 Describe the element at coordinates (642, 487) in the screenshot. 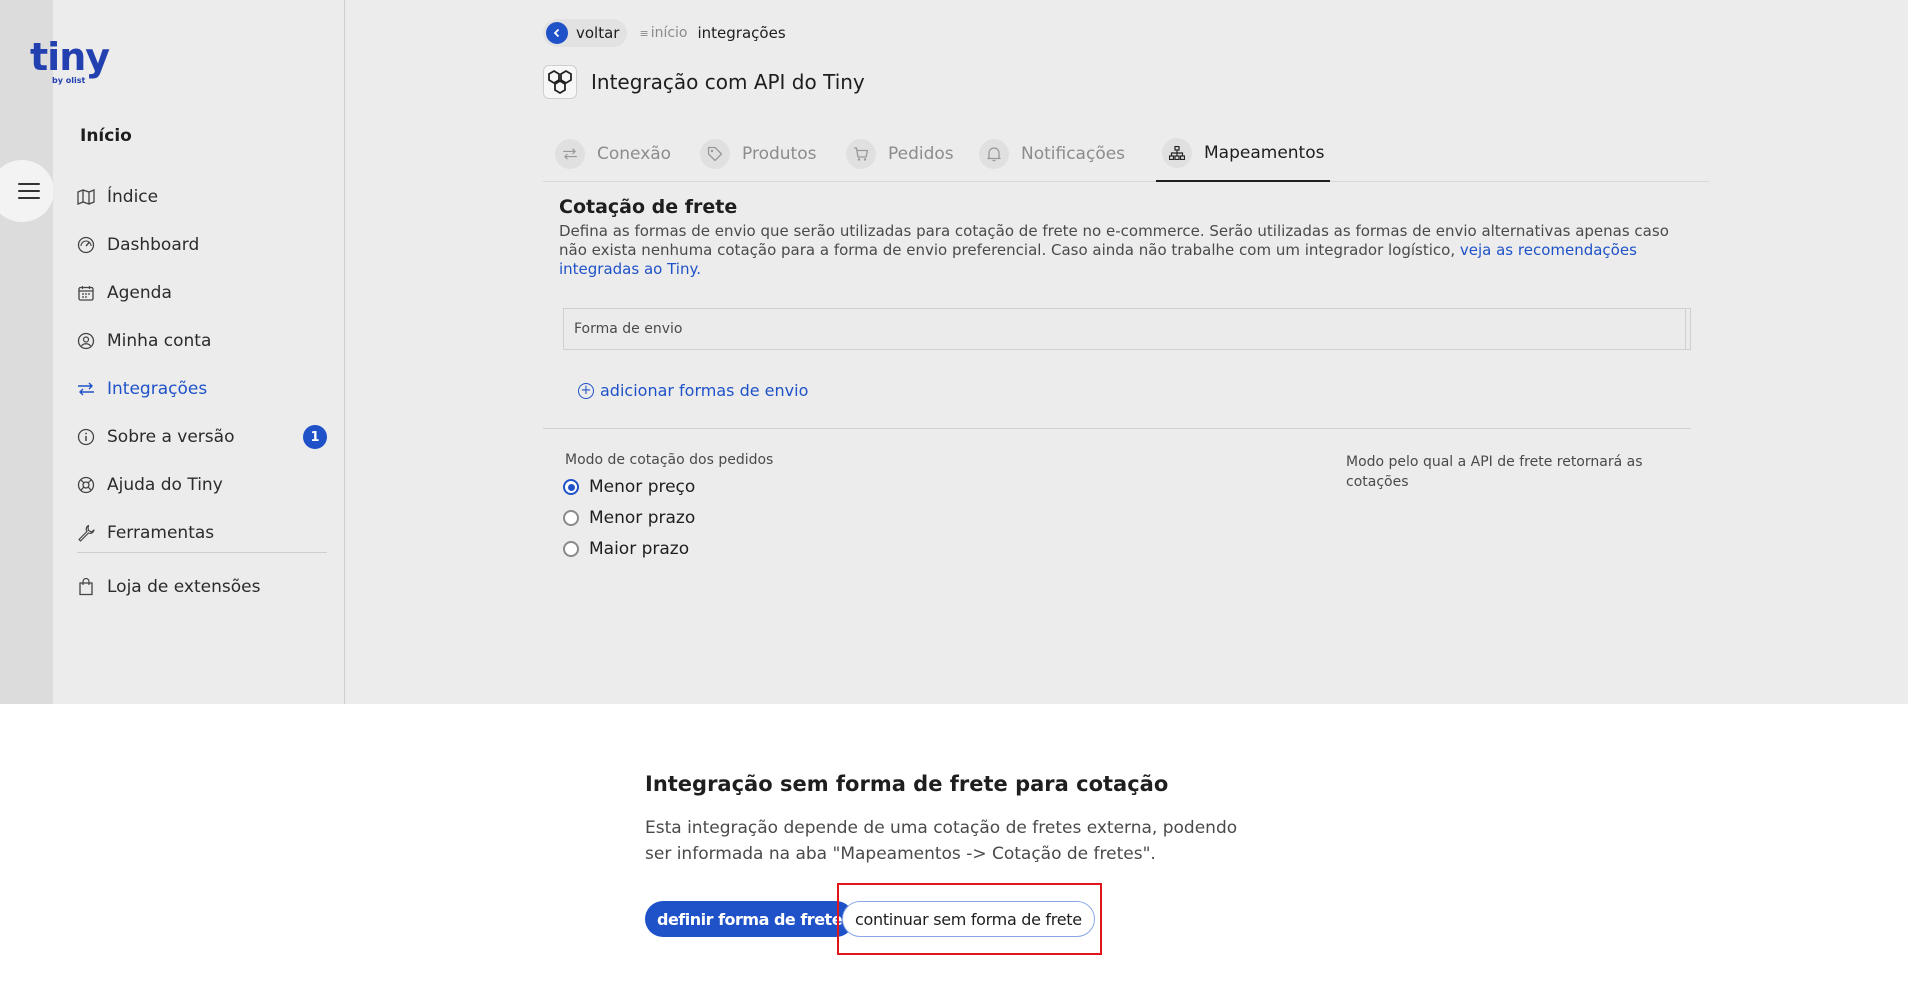

I see `radio-label: Menor preço` at that location.